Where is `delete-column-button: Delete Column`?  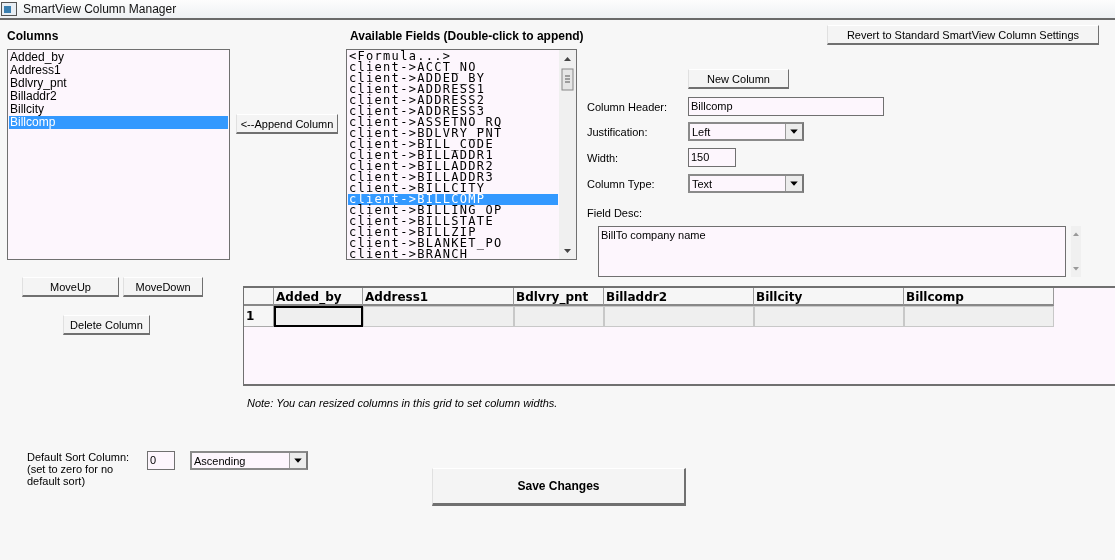
delete-column-button: Delete Column is located at coordinates (106, 325).